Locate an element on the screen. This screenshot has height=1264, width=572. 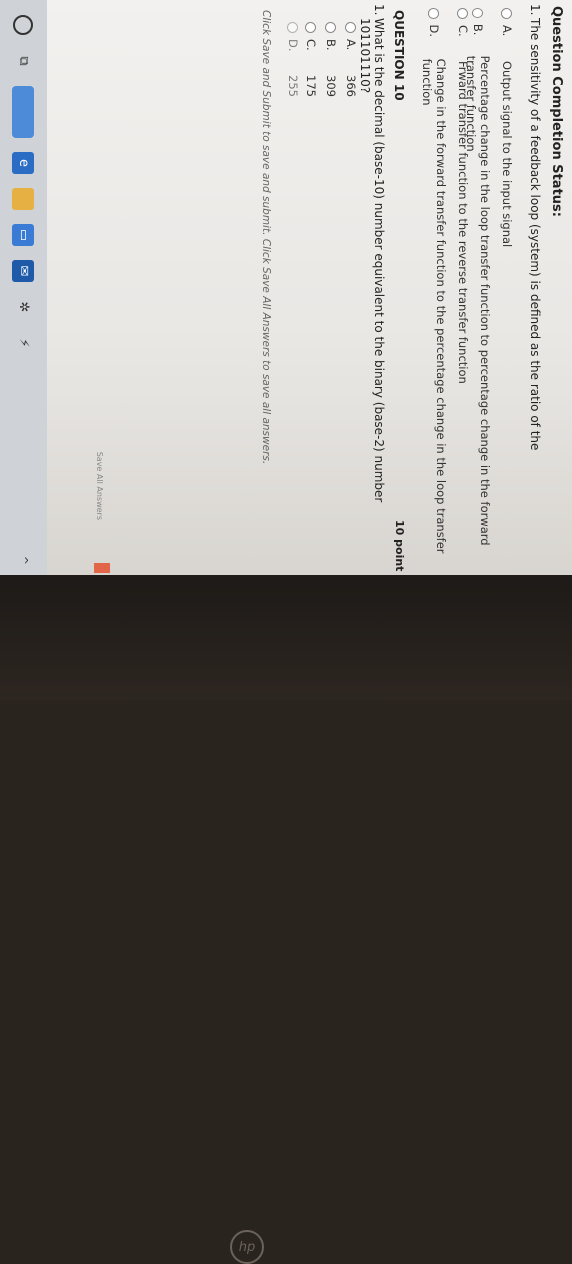
save-all-answers-button: Save All Answers is located at coordinates (96, 460).